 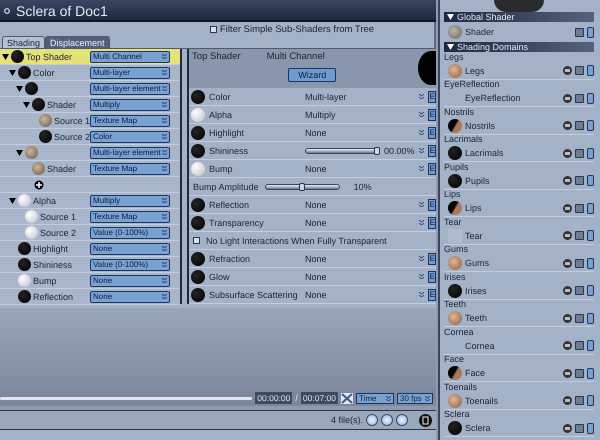 What do you see at coordinates (512, 373) in the screenshot?
I see `domain-name: Face` at bounding box center [512, 373].